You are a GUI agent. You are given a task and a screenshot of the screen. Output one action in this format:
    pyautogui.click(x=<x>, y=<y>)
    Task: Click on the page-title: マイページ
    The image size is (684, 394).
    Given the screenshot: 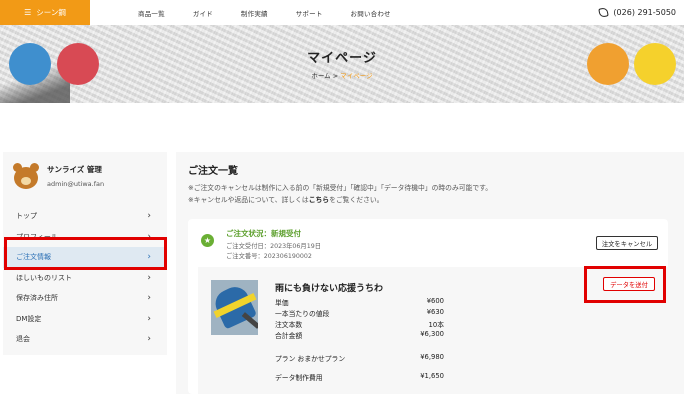 What is the action you would take?
    pyautogui.click(x=342, y=58)
    